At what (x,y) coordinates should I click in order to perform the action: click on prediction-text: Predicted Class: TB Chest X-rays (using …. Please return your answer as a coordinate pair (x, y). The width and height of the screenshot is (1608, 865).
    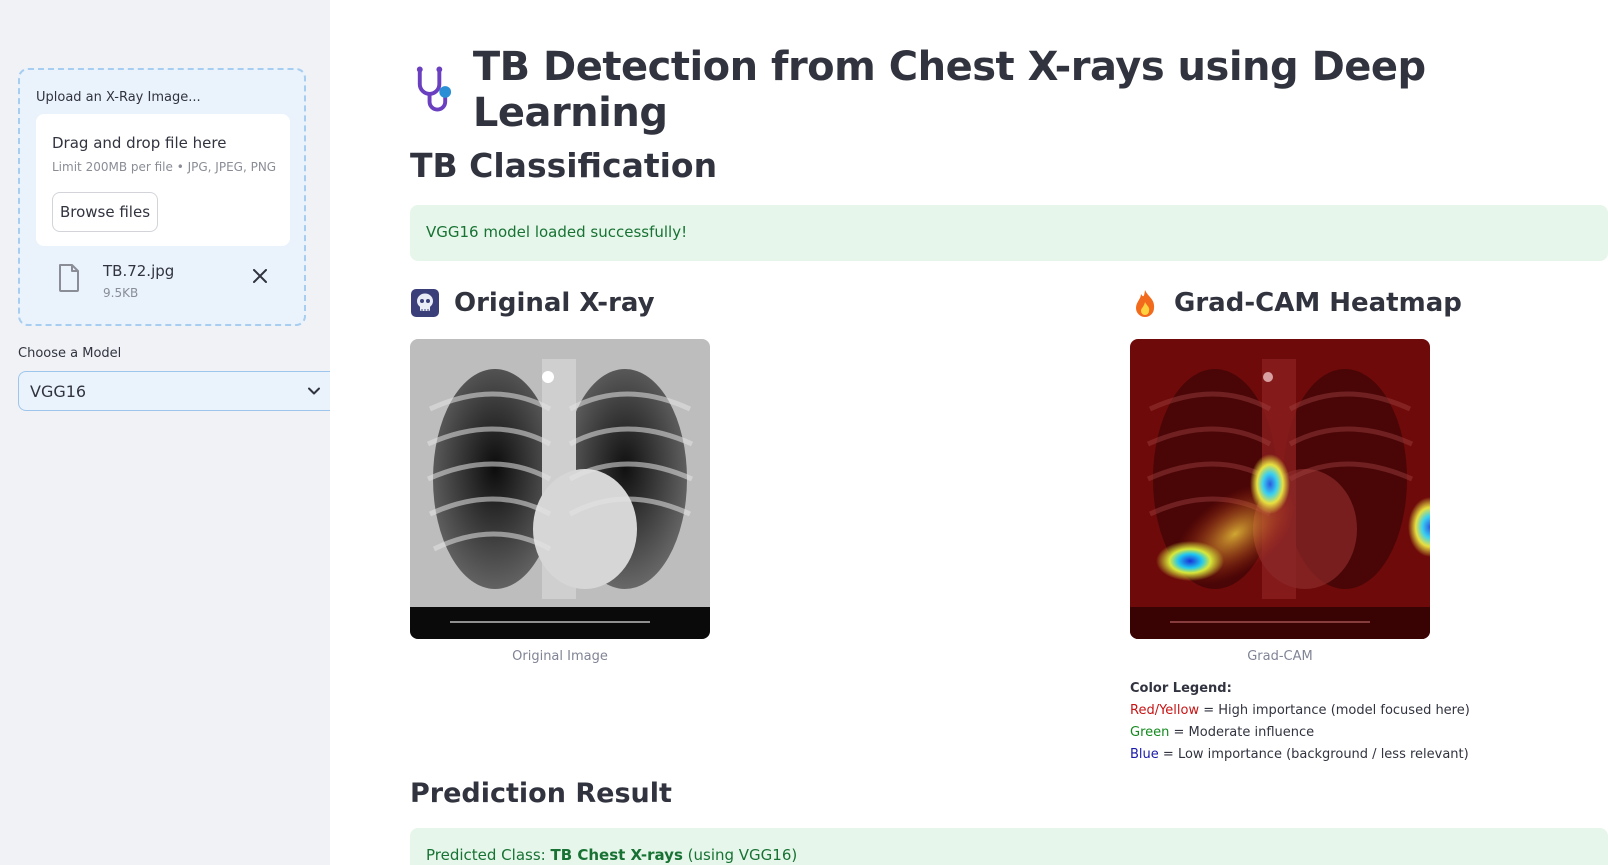
    Looking at the image, I should click on (611, 855).